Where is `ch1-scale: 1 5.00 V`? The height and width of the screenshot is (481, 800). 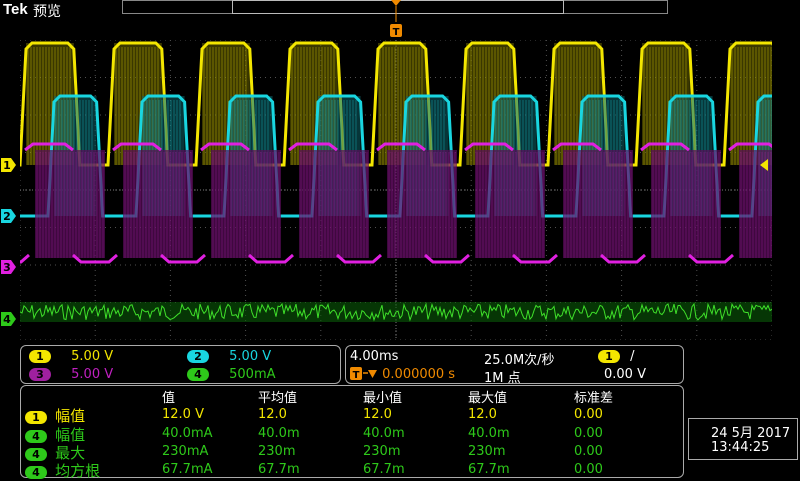
ch1-scale: 1 5.00 V is located at coordinates (71, 356).